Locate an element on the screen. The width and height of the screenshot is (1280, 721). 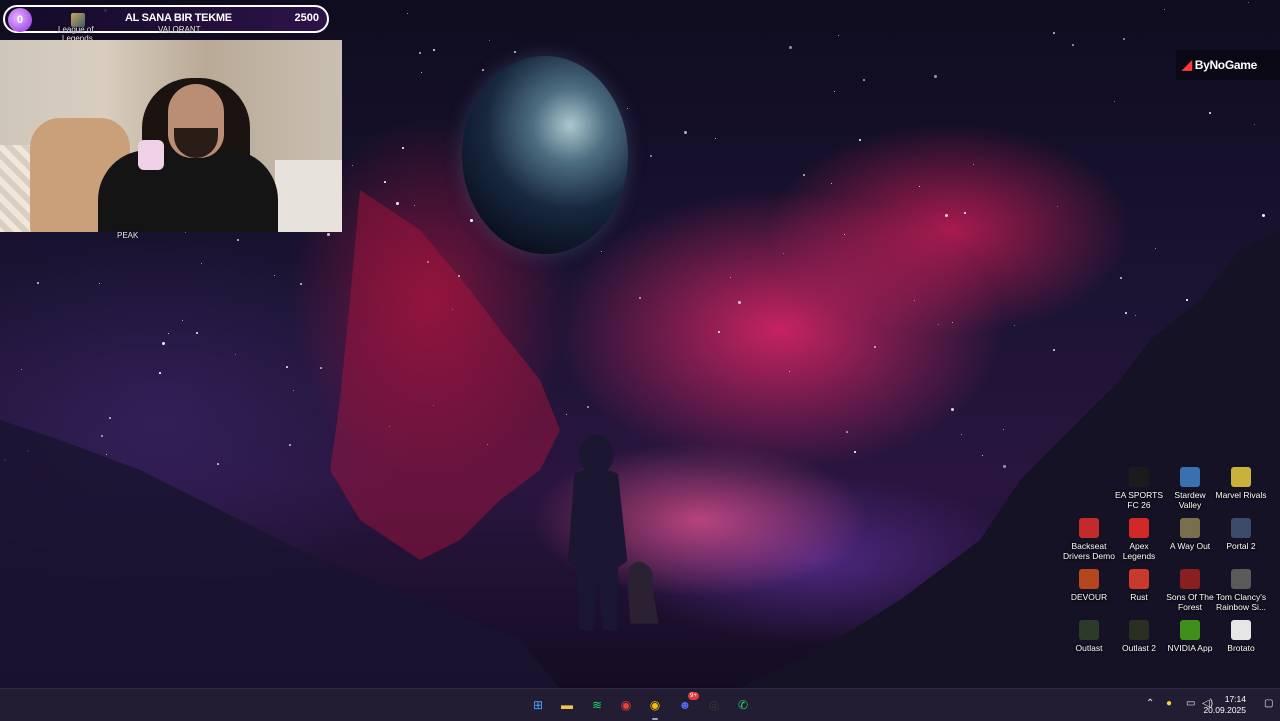
desktop-icon: Portal 2 is located at coordinates (1241, 534).